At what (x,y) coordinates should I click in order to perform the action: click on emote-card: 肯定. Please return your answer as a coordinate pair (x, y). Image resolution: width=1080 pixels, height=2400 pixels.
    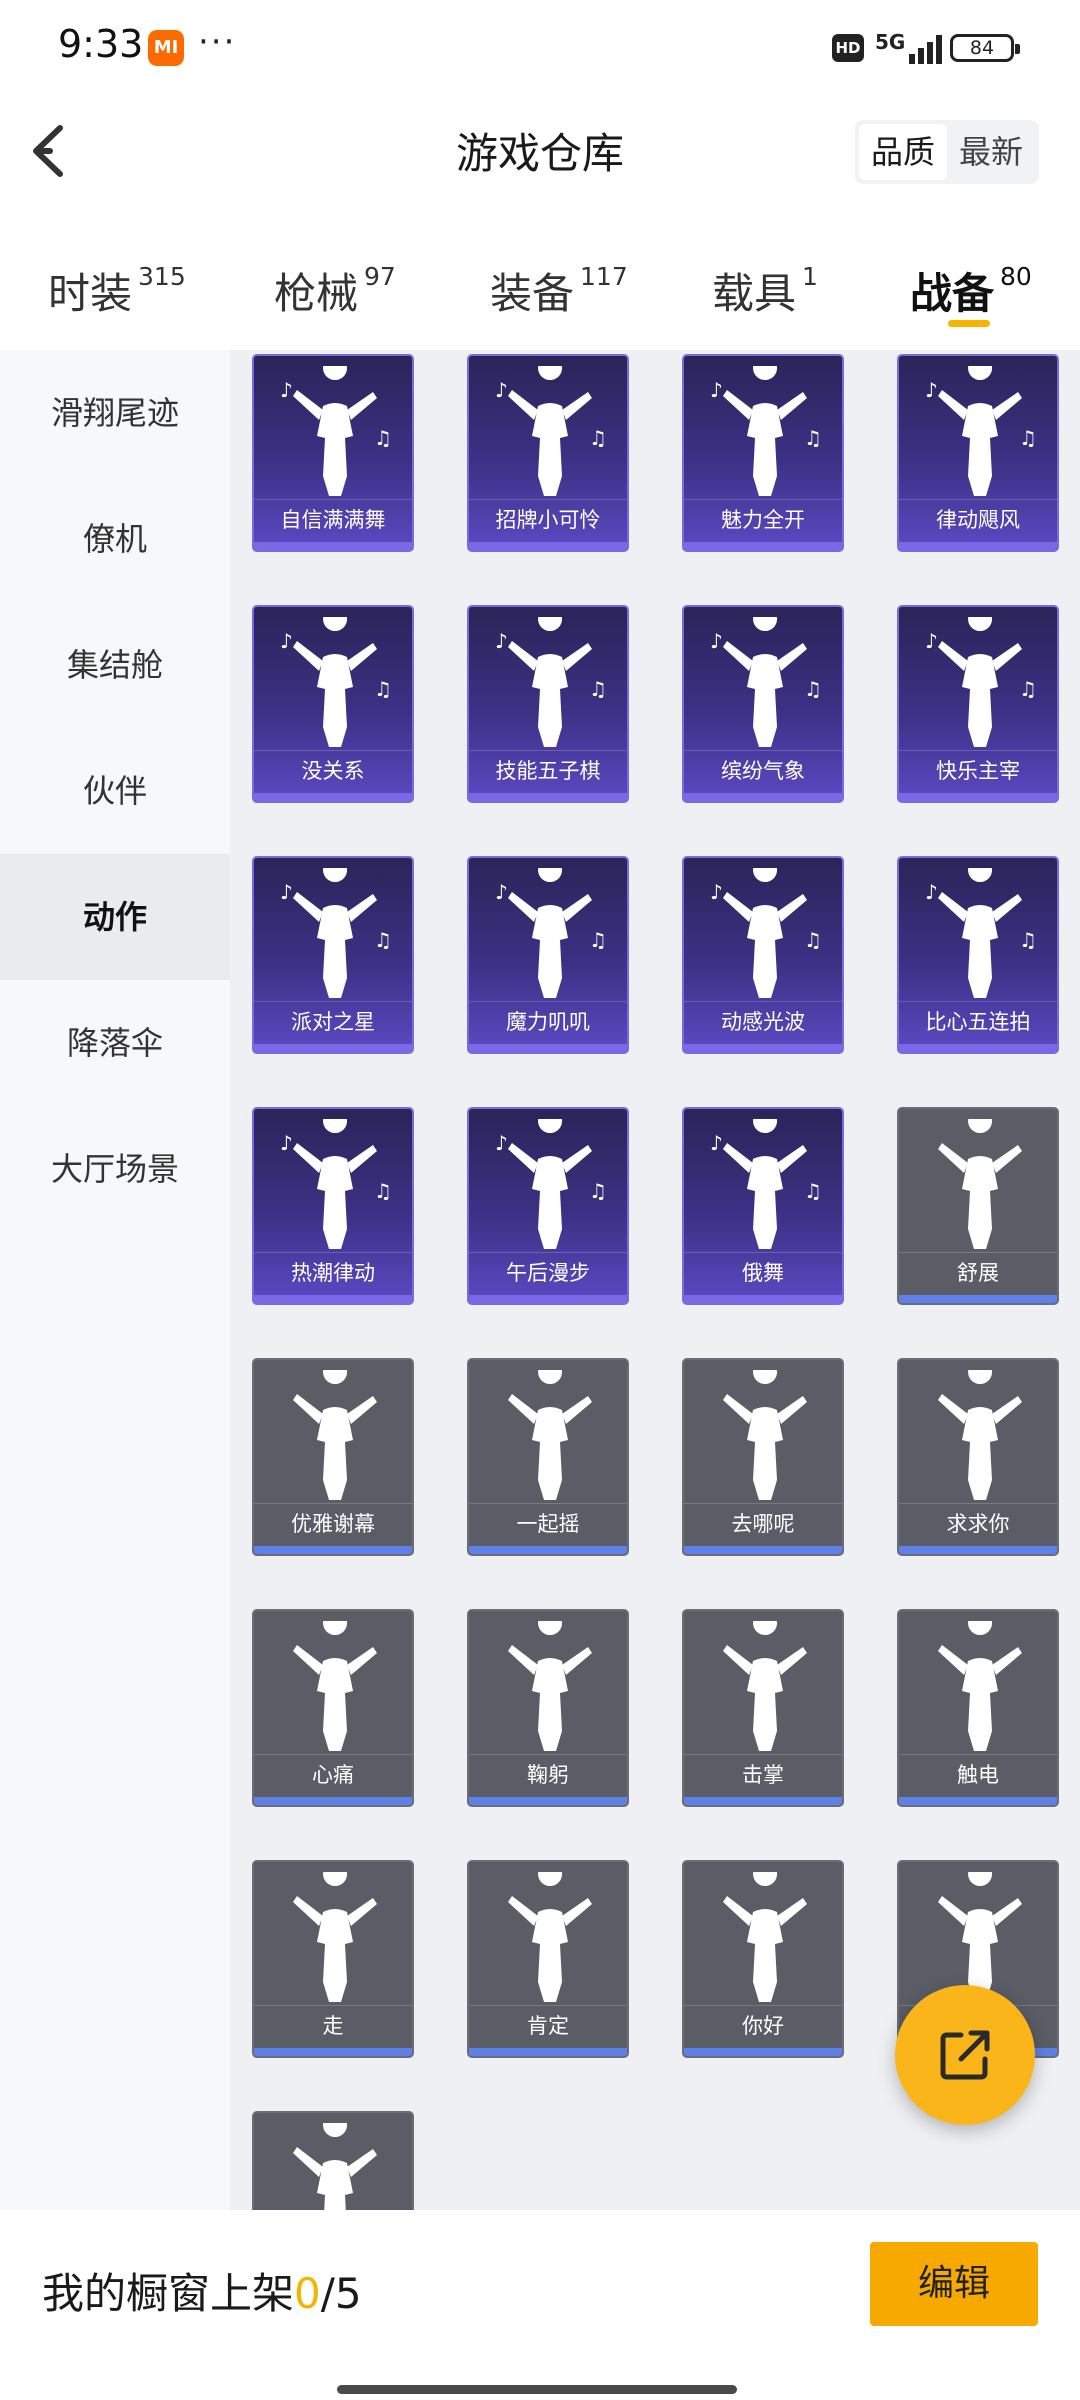
    Looking at the image, I should click on (548, 1959).